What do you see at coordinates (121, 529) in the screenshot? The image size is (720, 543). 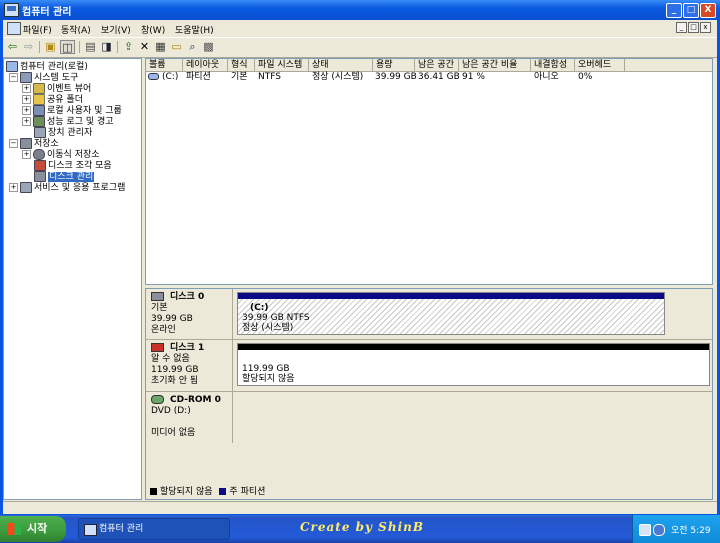 I see `taskbar-button-label: 컴퓨터 관리` at bounding box center [121, 529].